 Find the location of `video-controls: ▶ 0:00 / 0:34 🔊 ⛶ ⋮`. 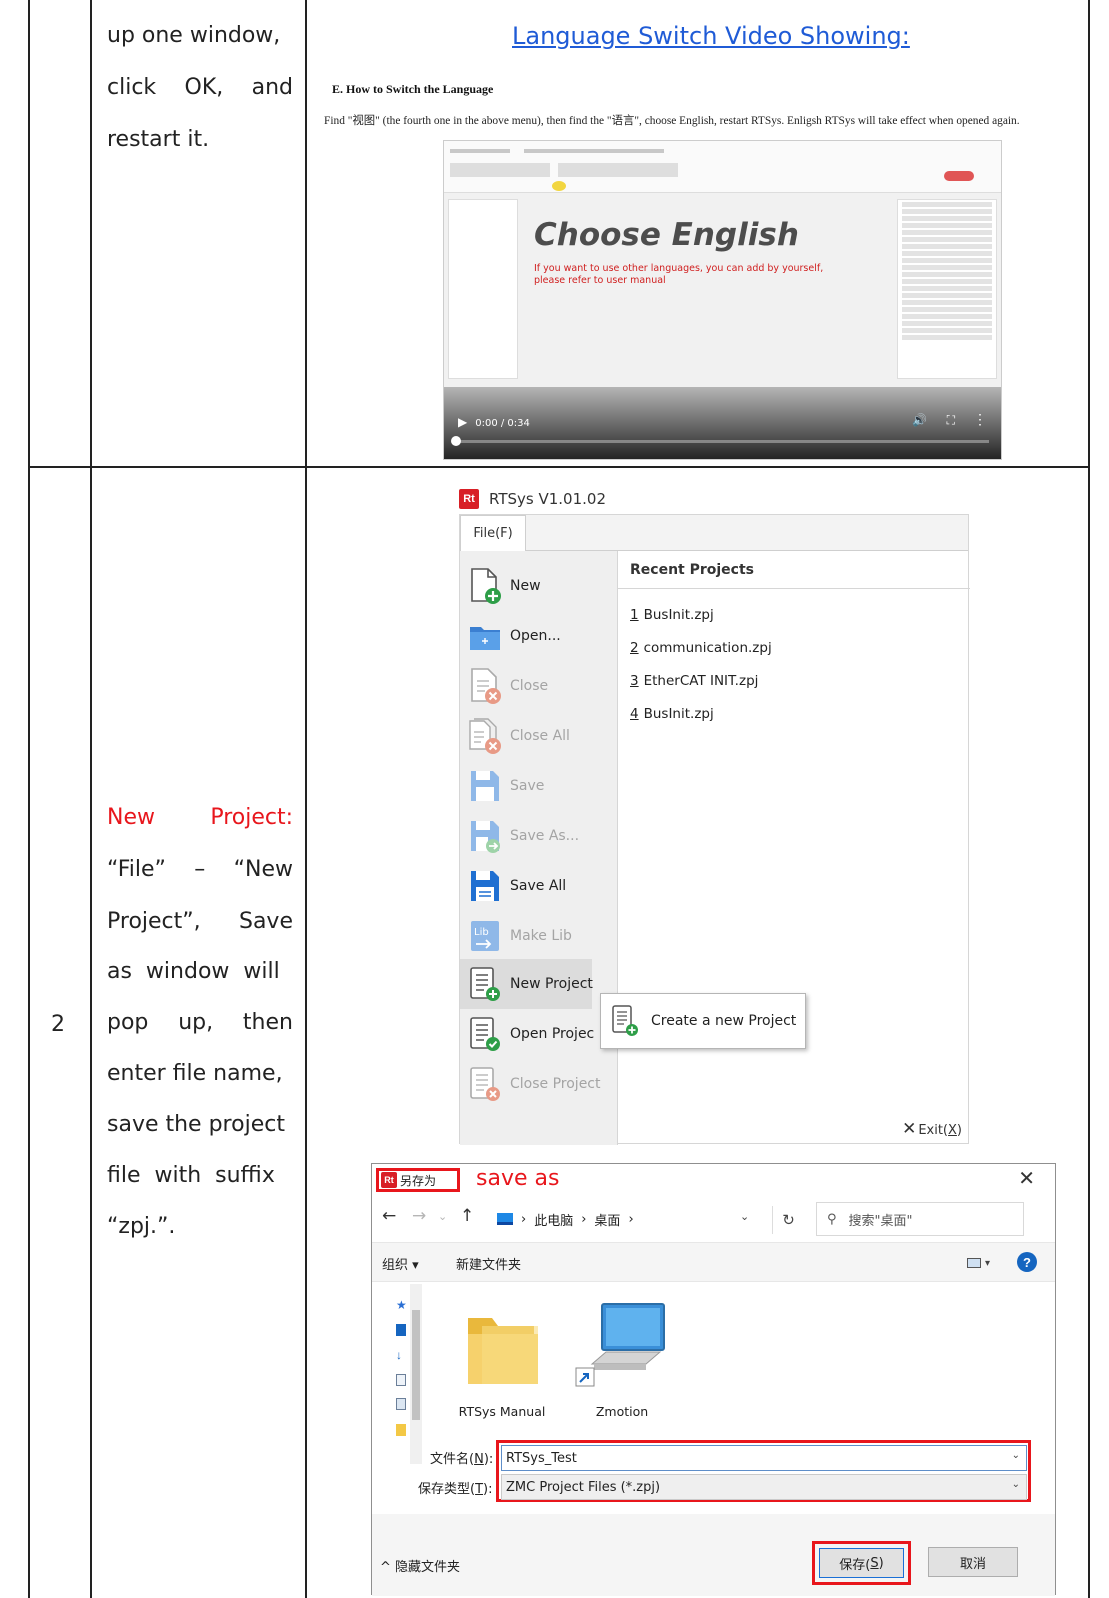

video-controls: ▶ 0:00 / 0:34 🔊 ⛶ ⋮ is located at coordinates (722, 423).